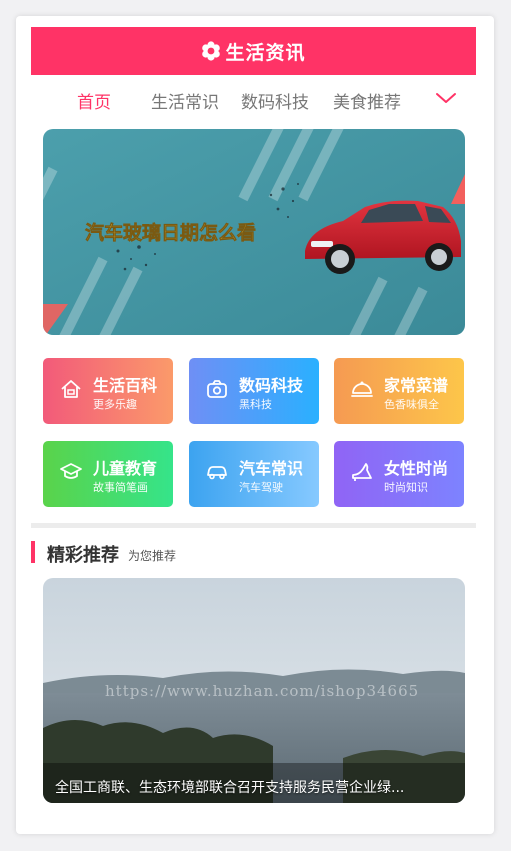 The width and height of the screenshot is (511, 851). What do you see at coordinates (217, 389) in the screenshot?
I see `camera-icon` at bounding box center [217, 389].